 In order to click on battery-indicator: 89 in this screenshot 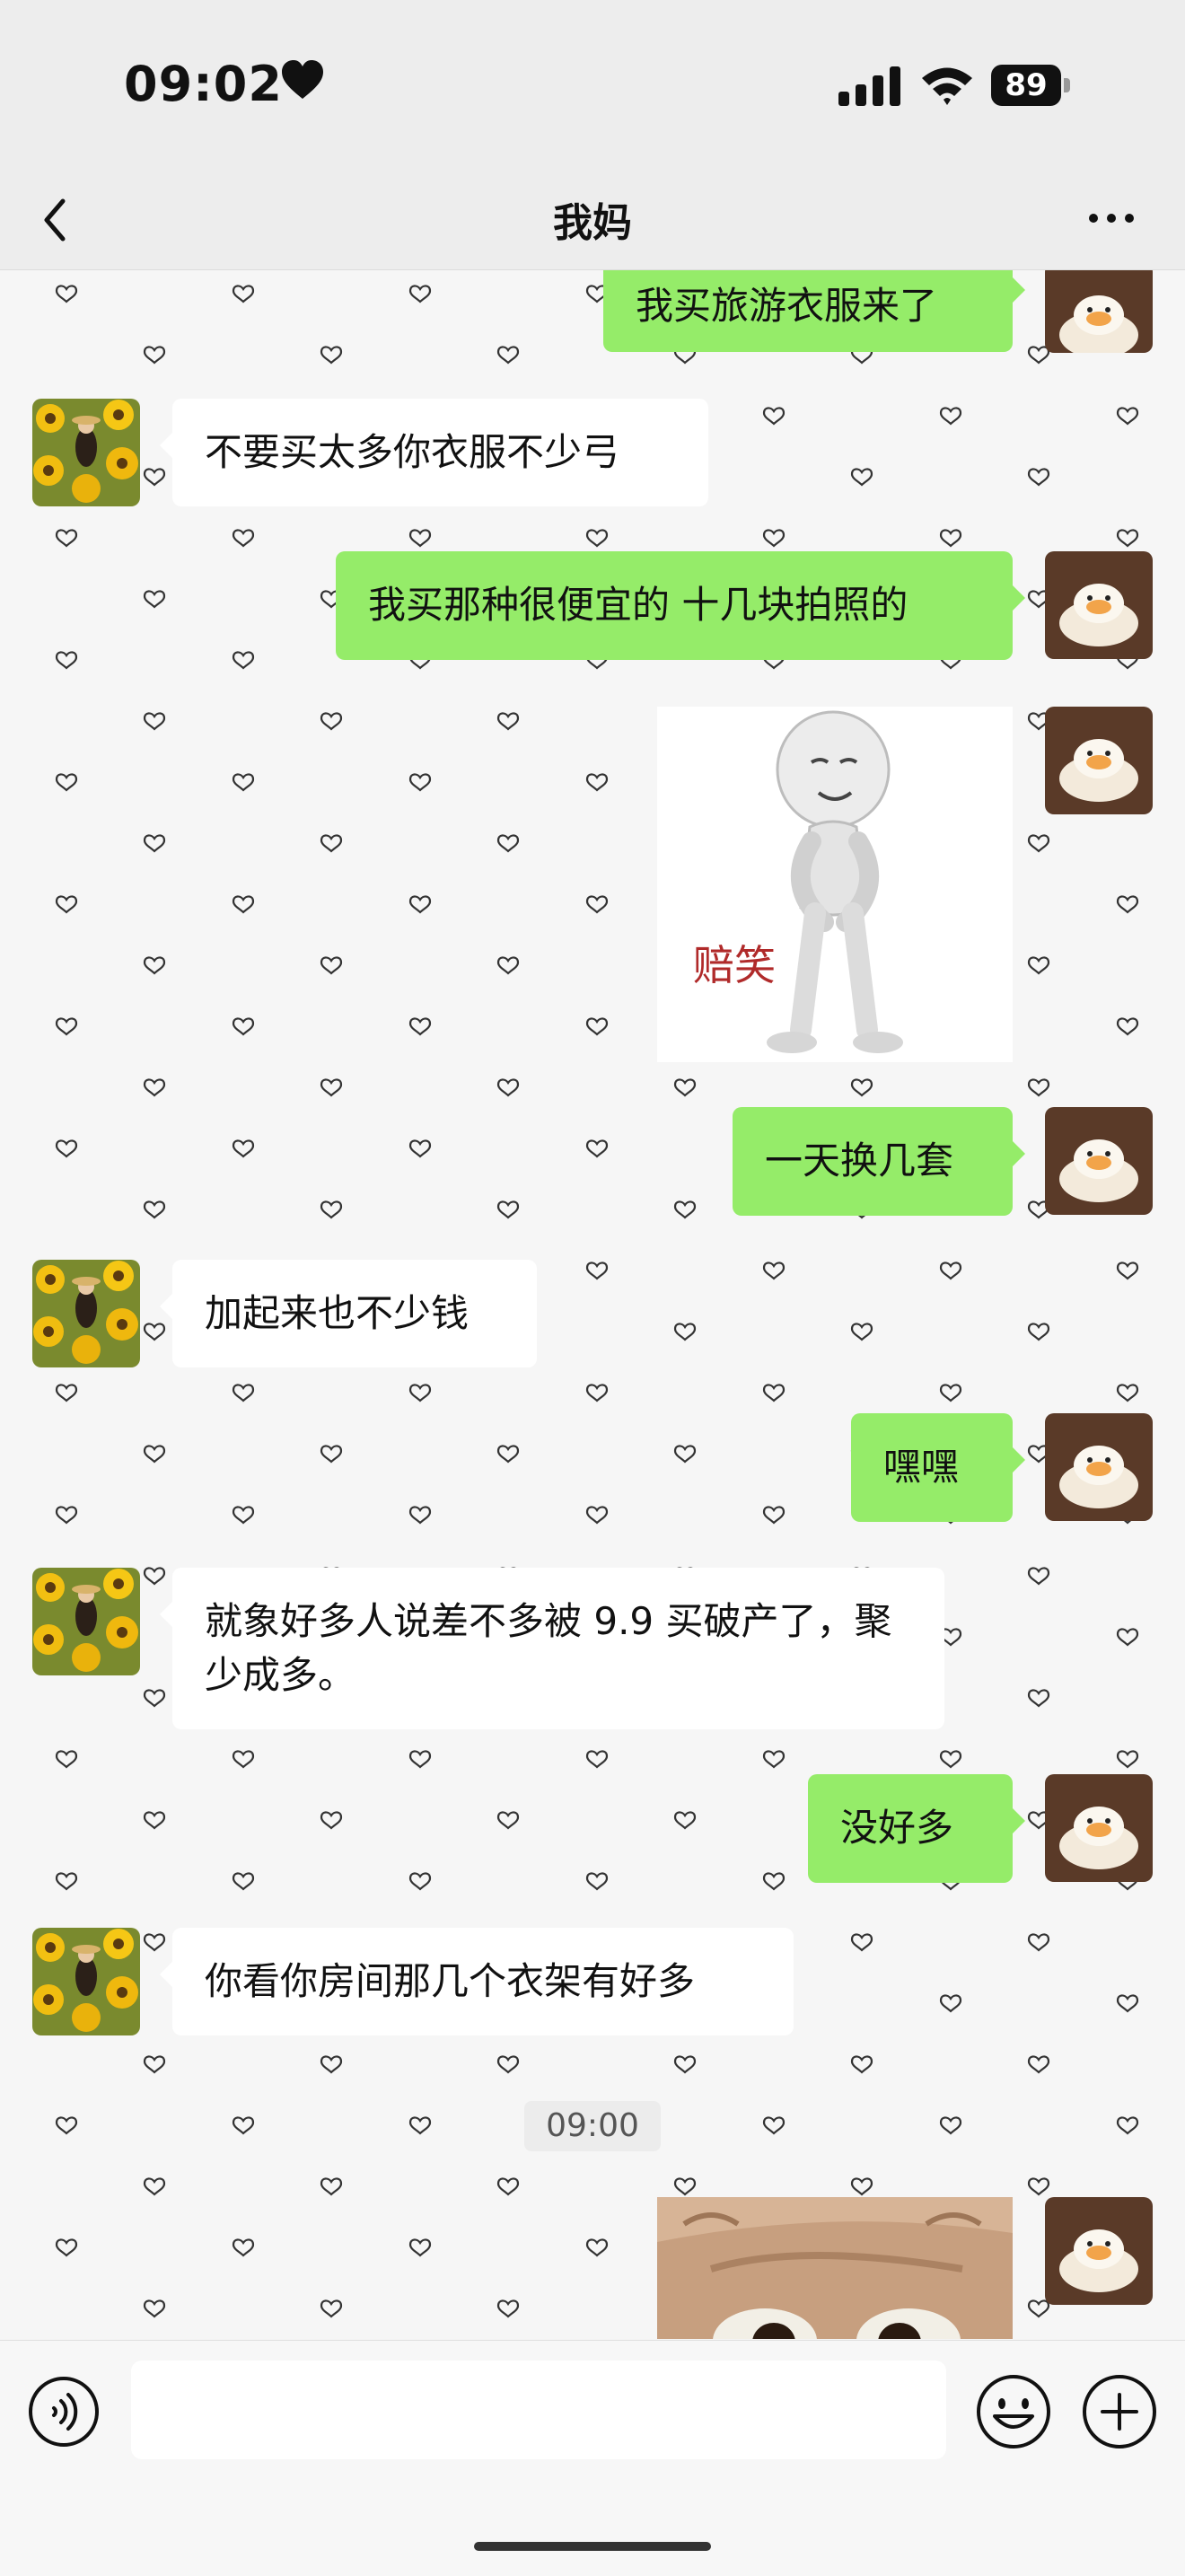, I will do `click(1031, 85)`.